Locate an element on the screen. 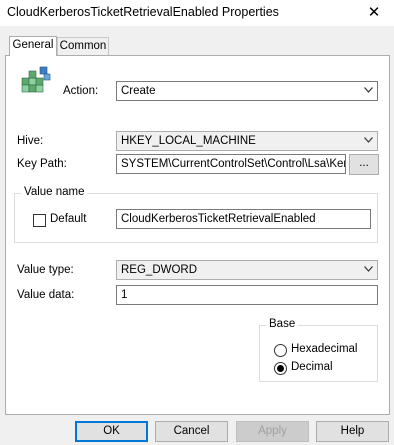  apply-button: Apply is located at coordinates (272, 431).